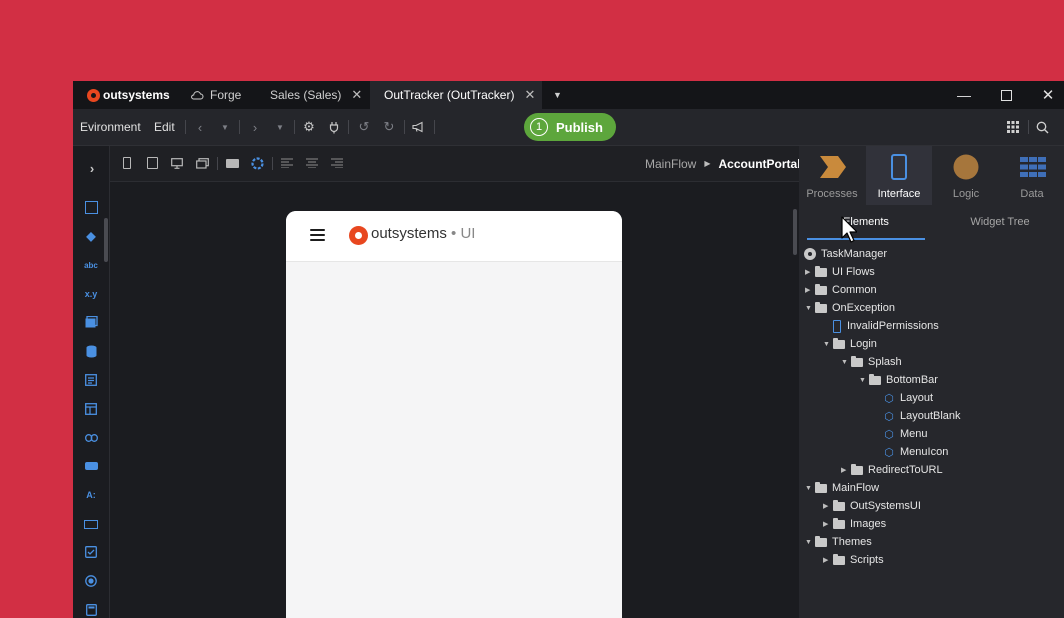 The width and height of the screenshot is (1064, 618). Describe the element at coordinates (91, 438) in the screenshot. I see `link-widget-icon` at that location.